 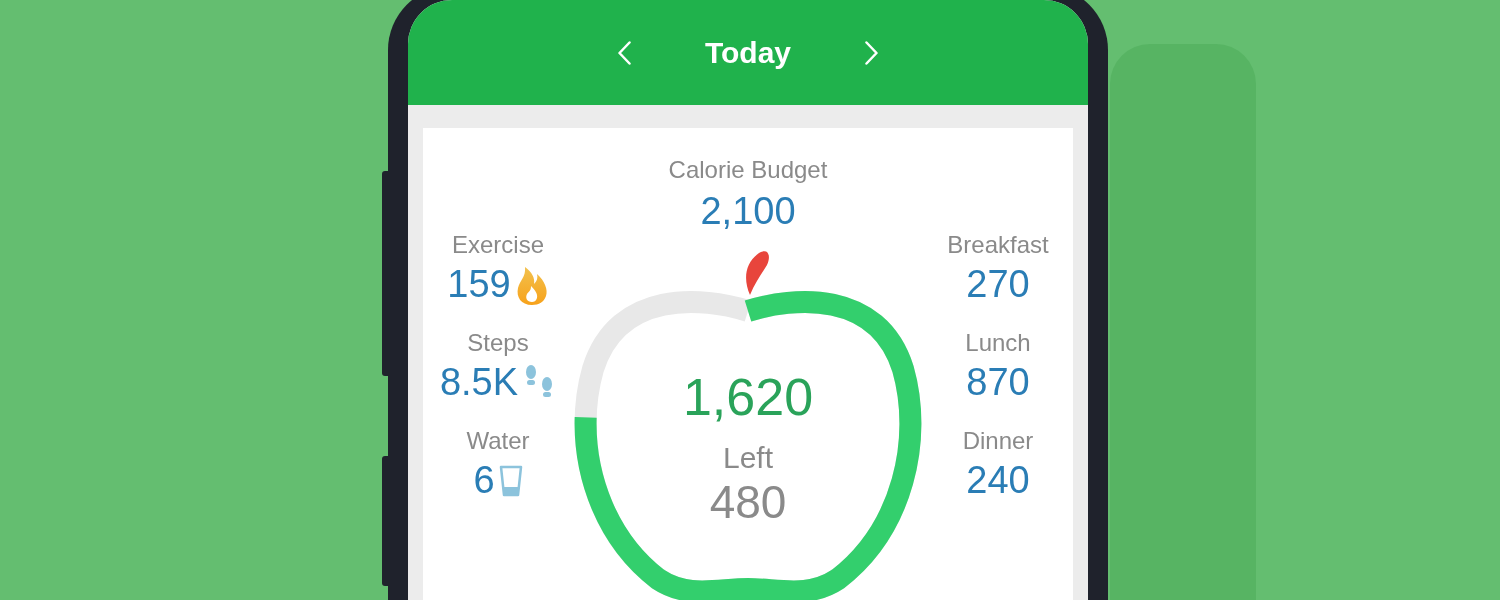 I want to click on chevron-right-icon, so click(x=872, y=52).